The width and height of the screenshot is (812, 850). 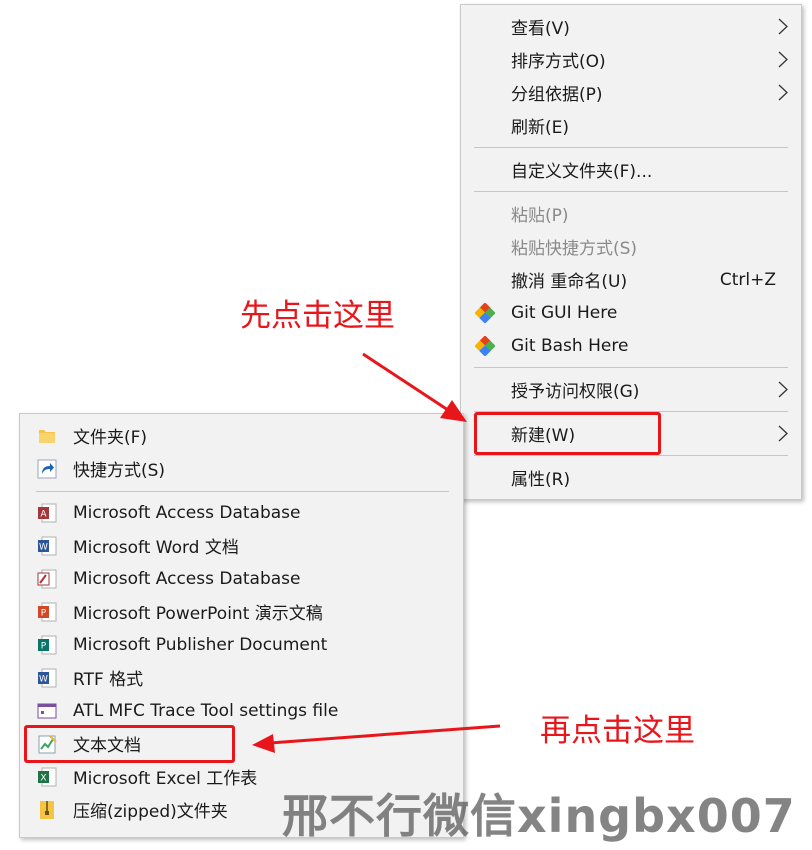 What do you see at coordinates (414, 387) in the screenshot?
I see `arrow-to-new` at bounding box center [414, 387].